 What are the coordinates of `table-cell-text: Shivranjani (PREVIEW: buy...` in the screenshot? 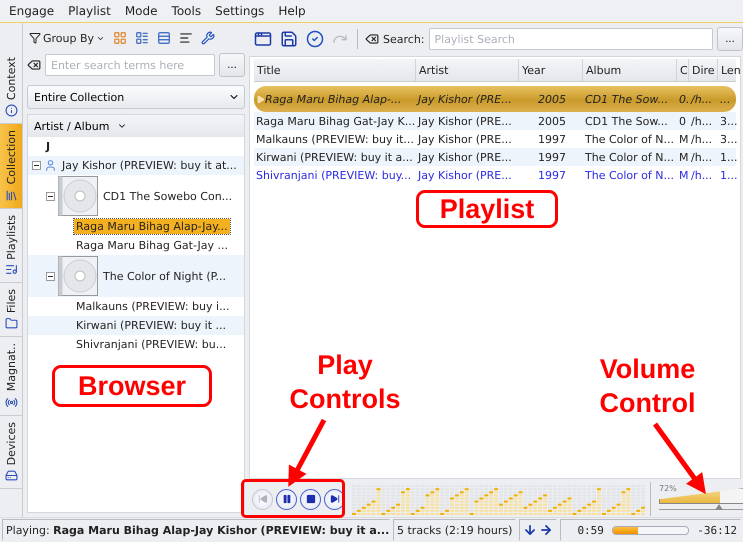 It's located at (333, 175).